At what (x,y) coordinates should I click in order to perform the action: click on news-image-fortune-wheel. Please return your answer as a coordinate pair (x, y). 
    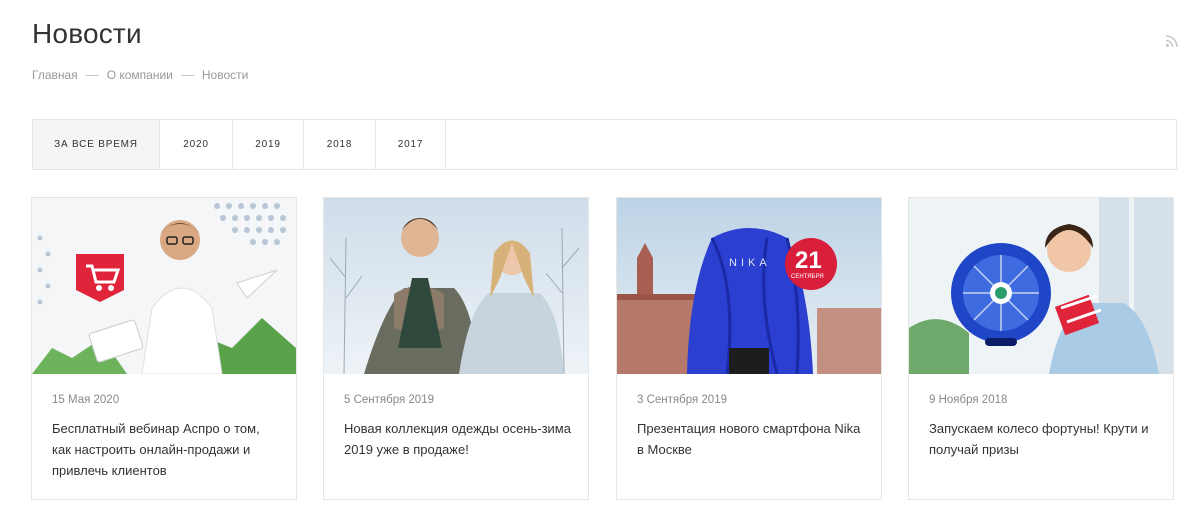
    Looking at the image, I should click on (1041, 286).